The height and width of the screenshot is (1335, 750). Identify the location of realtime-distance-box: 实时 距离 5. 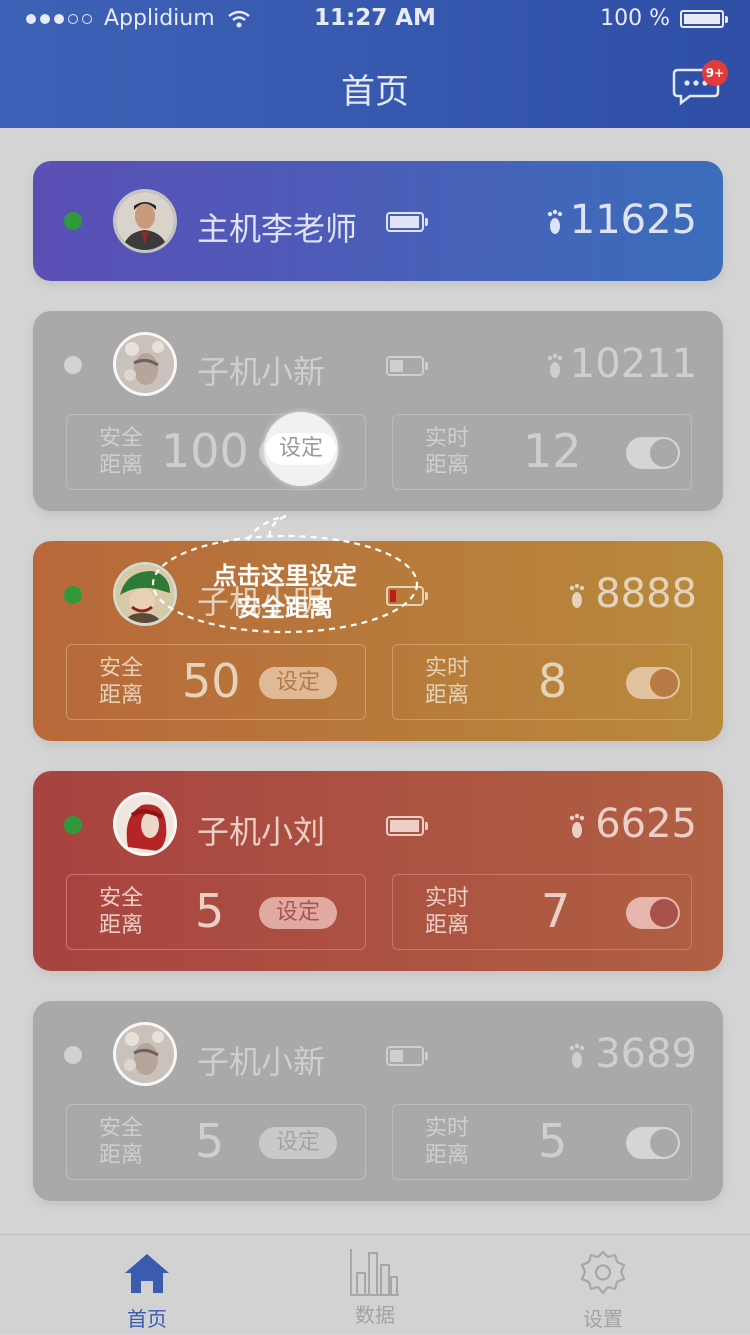
(542, 1142).